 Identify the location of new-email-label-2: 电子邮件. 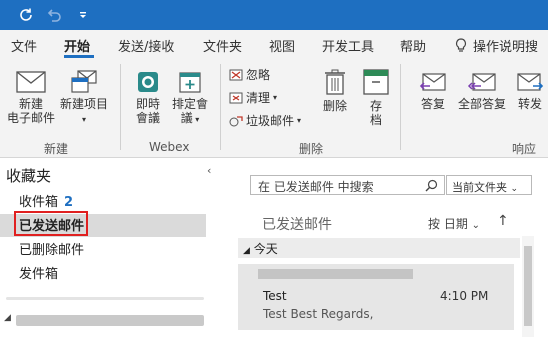
(30, 118).